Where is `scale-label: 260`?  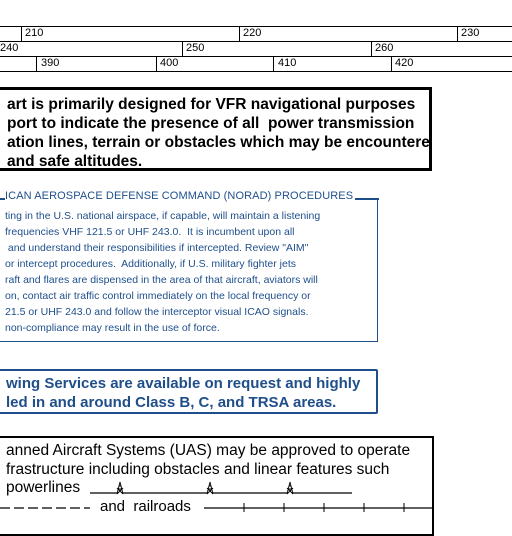
scale-label: 260 is located at coordinates (384, 48).